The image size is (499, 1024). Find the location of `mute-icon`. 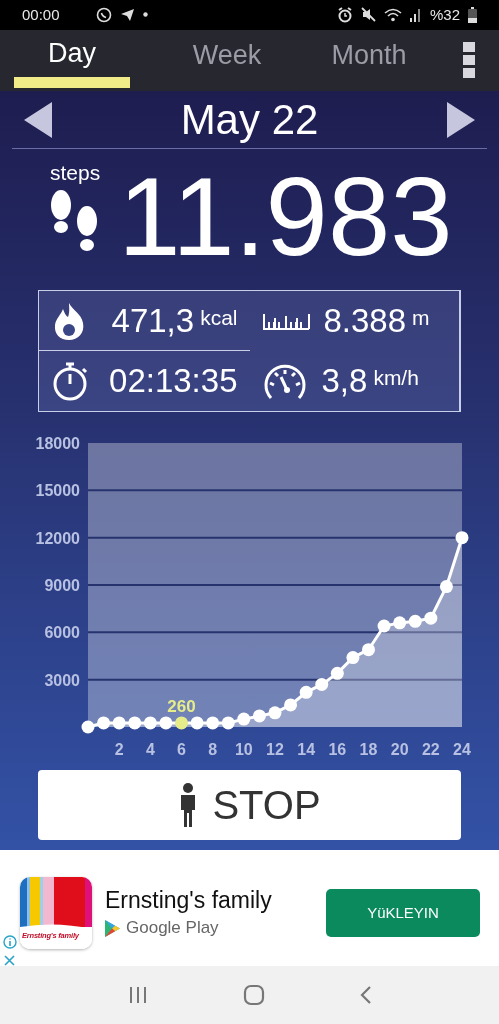

mute-icon is located at coordinates (368, 15).